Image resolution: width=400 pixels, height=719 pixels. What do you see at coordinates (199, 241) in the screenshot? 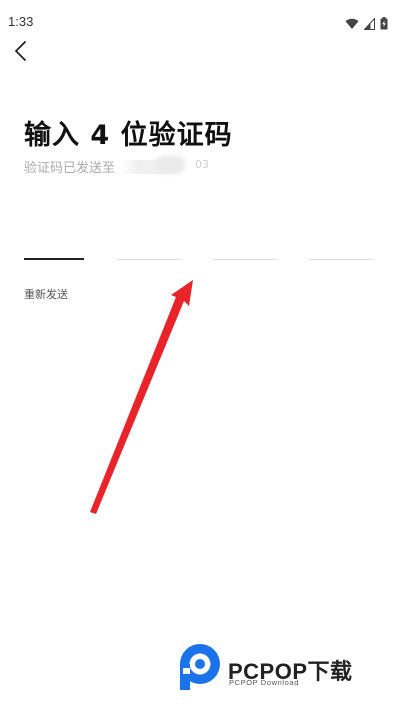
I see `code-input-group` at bounding box center [199, 241].